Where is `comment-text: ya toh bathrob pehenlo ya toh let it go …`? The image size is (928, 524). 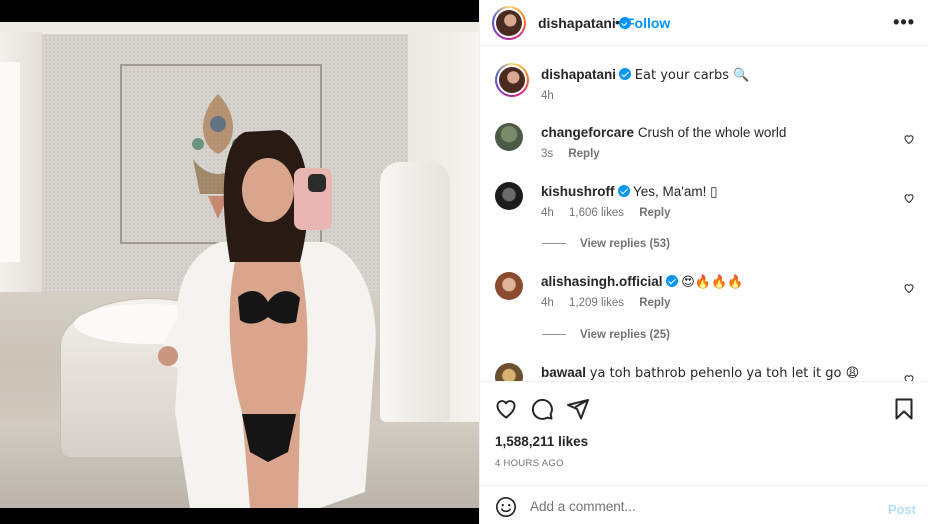 comment-text: ya toh bathrob pehenlo ya toh let it go … is located at coordinates (724, 373).